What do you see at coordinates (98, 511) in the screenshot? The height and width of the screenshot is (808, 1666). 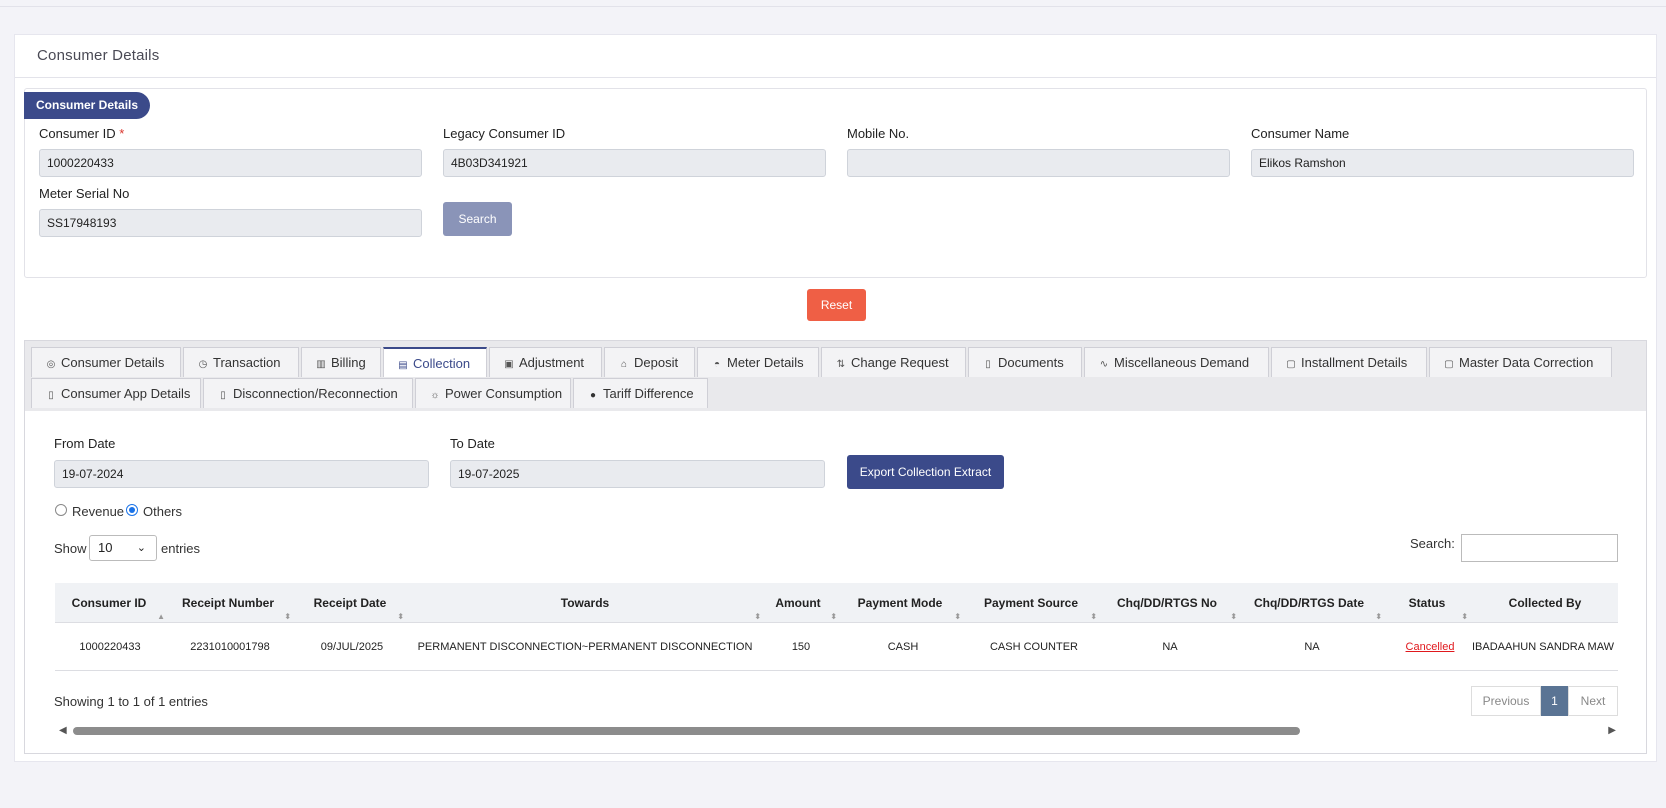 I see `revenue-radio-label: Revenue` at bounding box center [98, 511].